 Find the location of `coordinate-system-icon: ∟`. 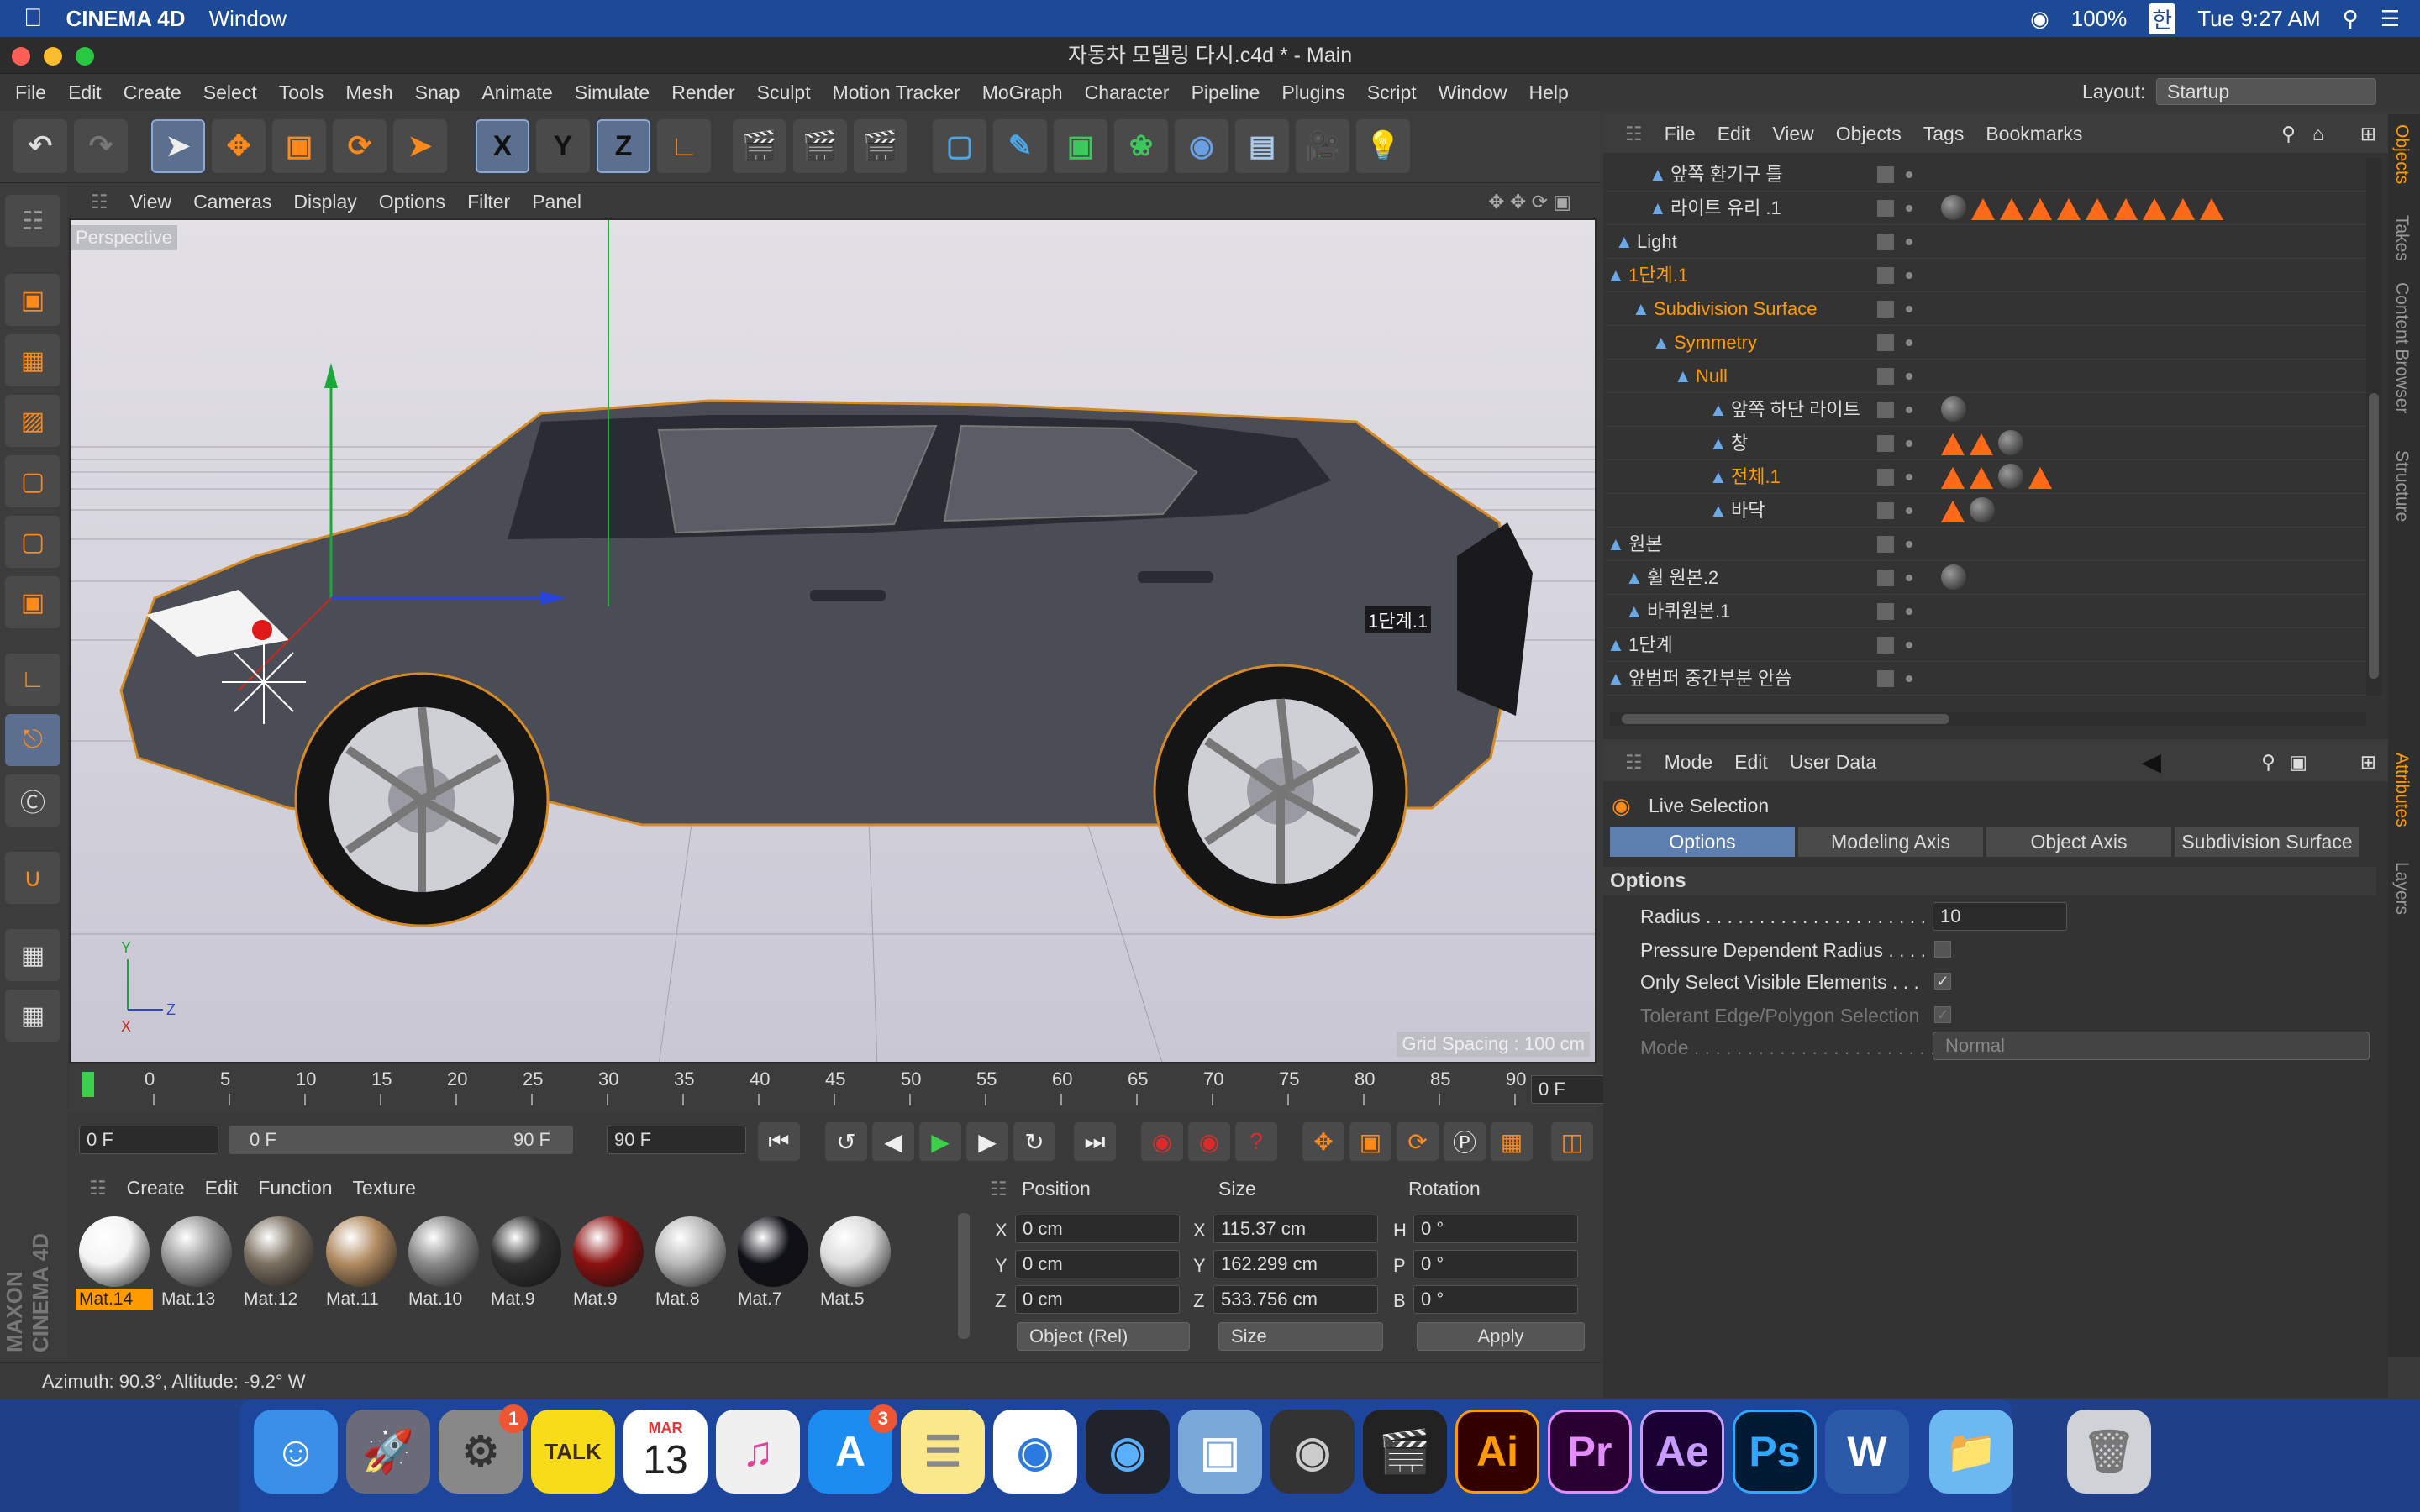

coordinate-system-icon: ∟ is located at coordinates (684, 146).